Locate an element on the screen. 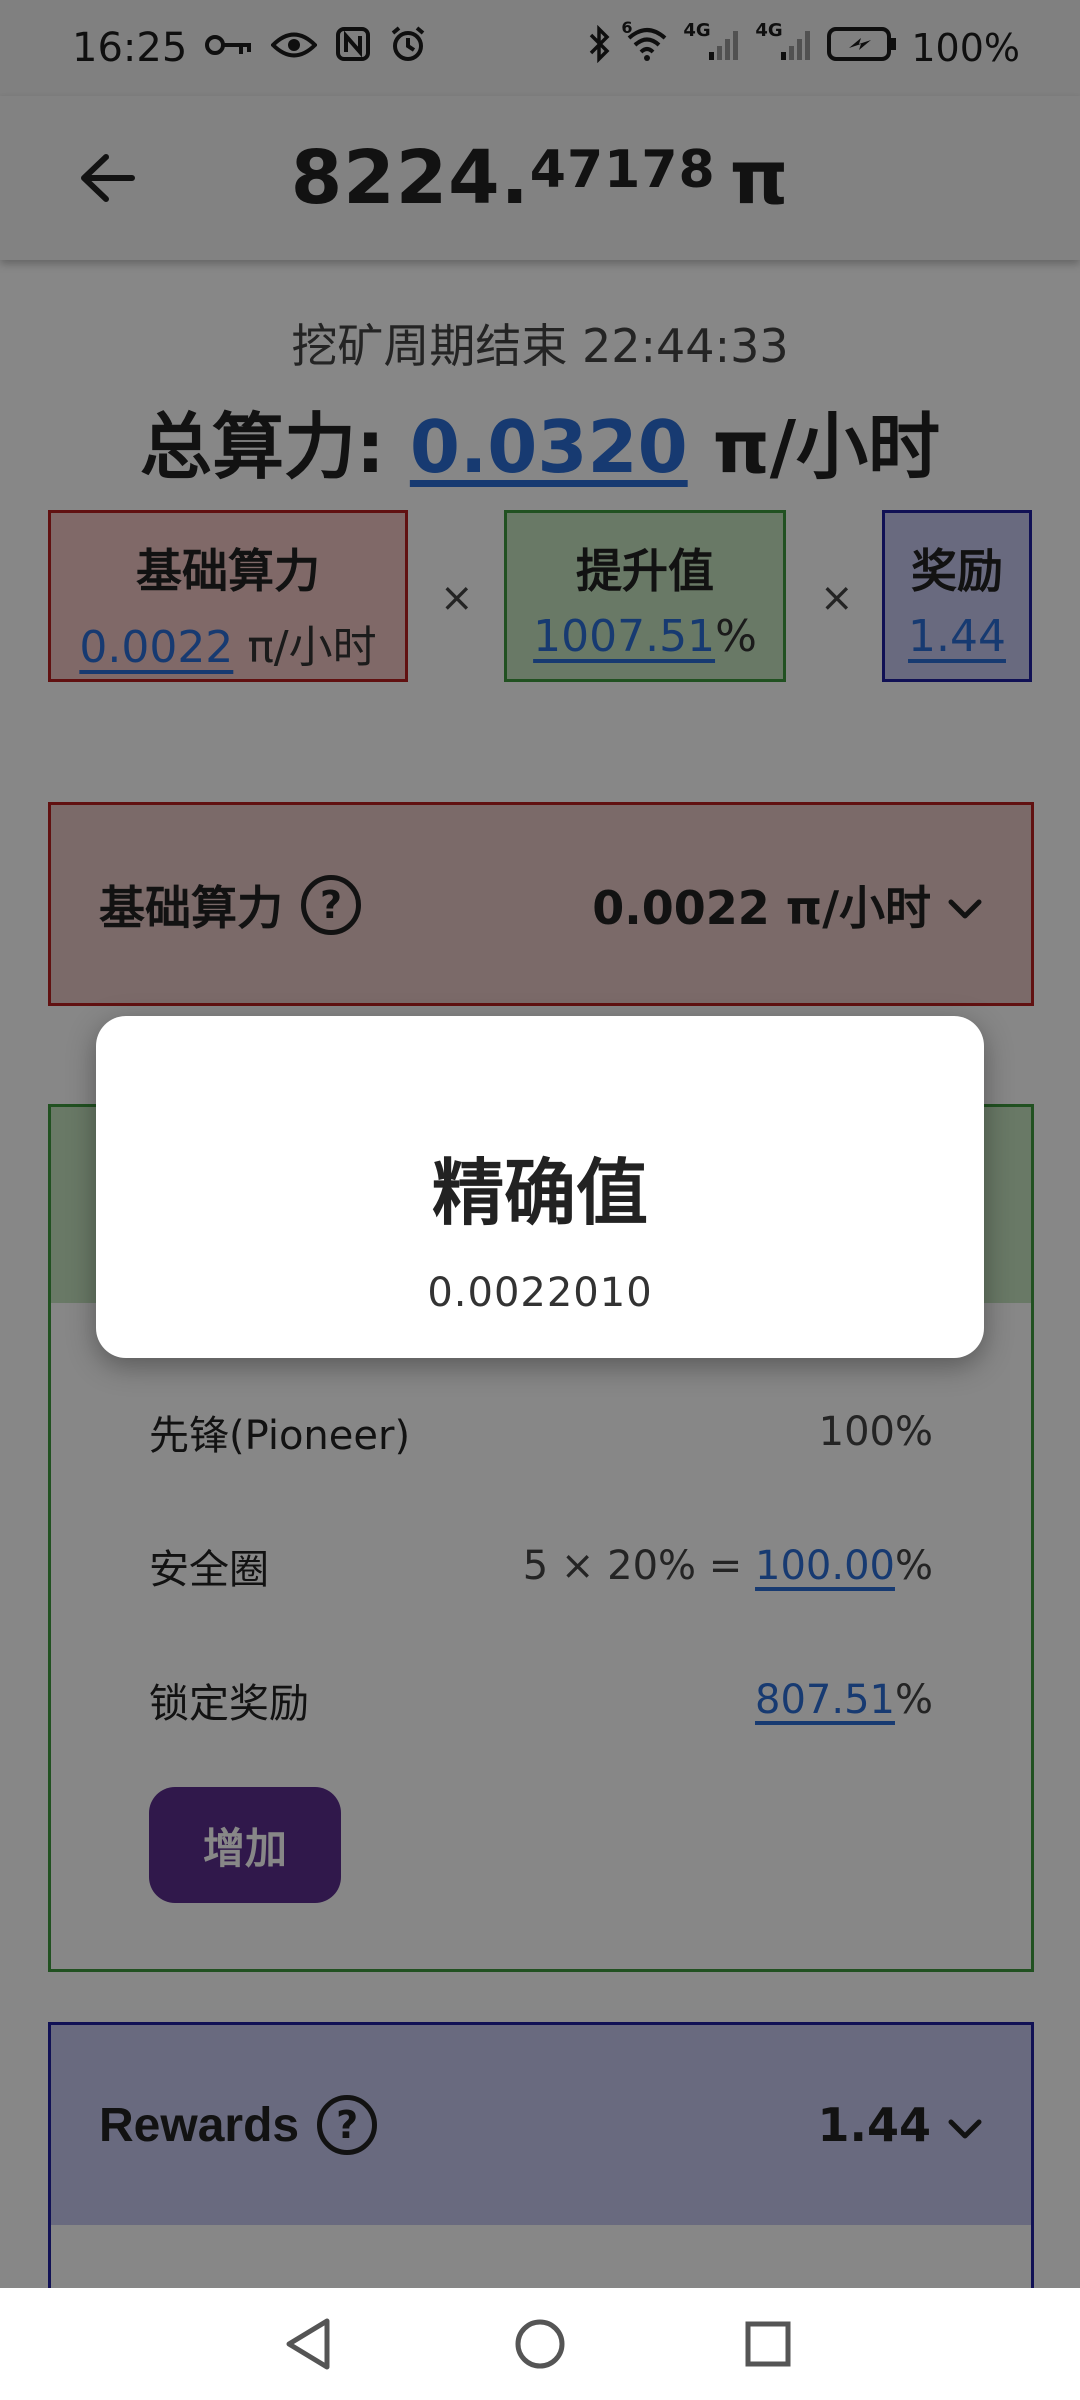 This screenshot has height=2400, width=1080. navigation-bar is located at coordinates (540, 2344).